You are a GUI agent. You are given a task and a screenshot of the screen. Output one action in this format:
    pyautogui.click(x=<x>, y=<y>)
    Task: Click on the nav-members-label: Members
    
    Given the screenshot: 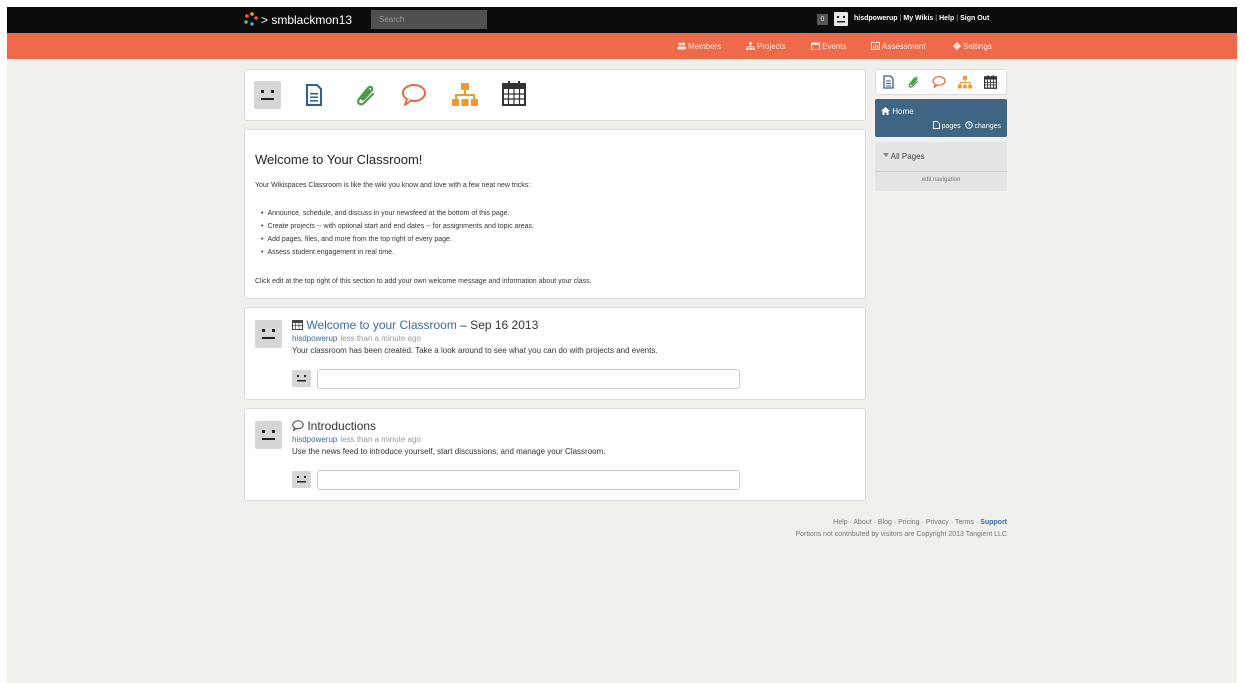 What is the action you would take?
    pyautogui.click(x=705, y=46)
    